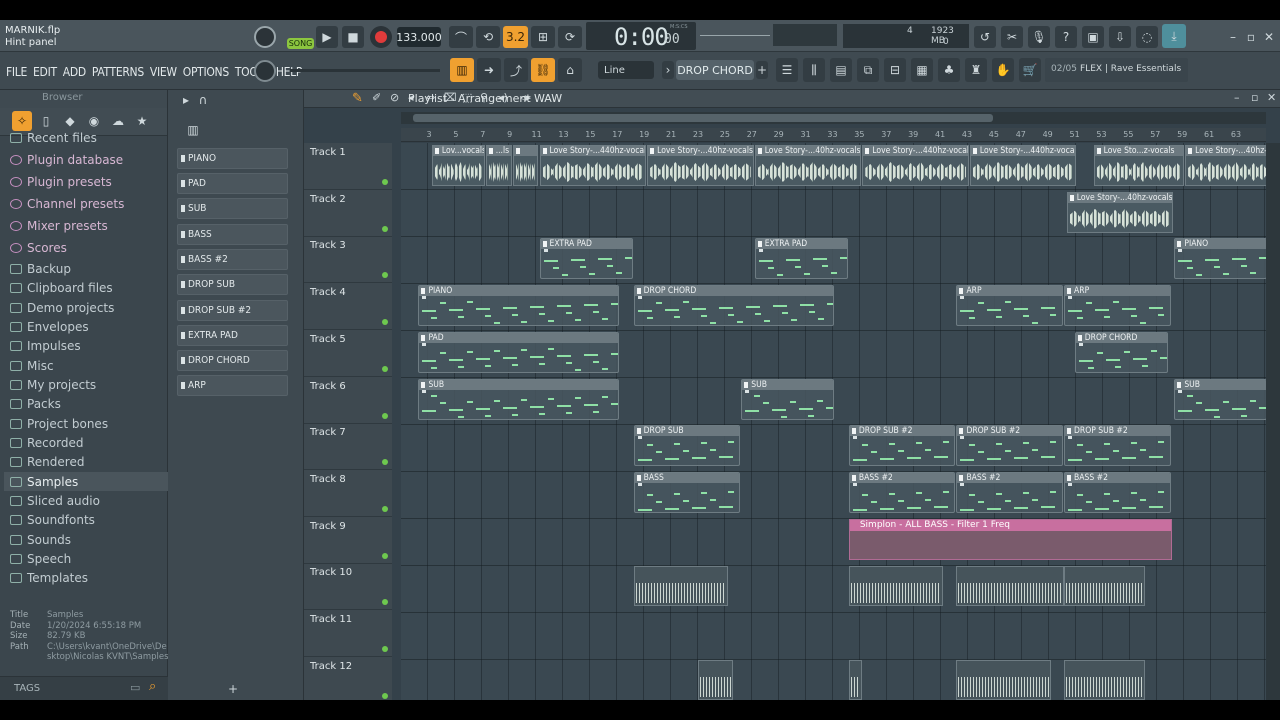 The height and width of the screenshot is (720, 1280). I want to click on menu-file: FILE, so click(16, 72).